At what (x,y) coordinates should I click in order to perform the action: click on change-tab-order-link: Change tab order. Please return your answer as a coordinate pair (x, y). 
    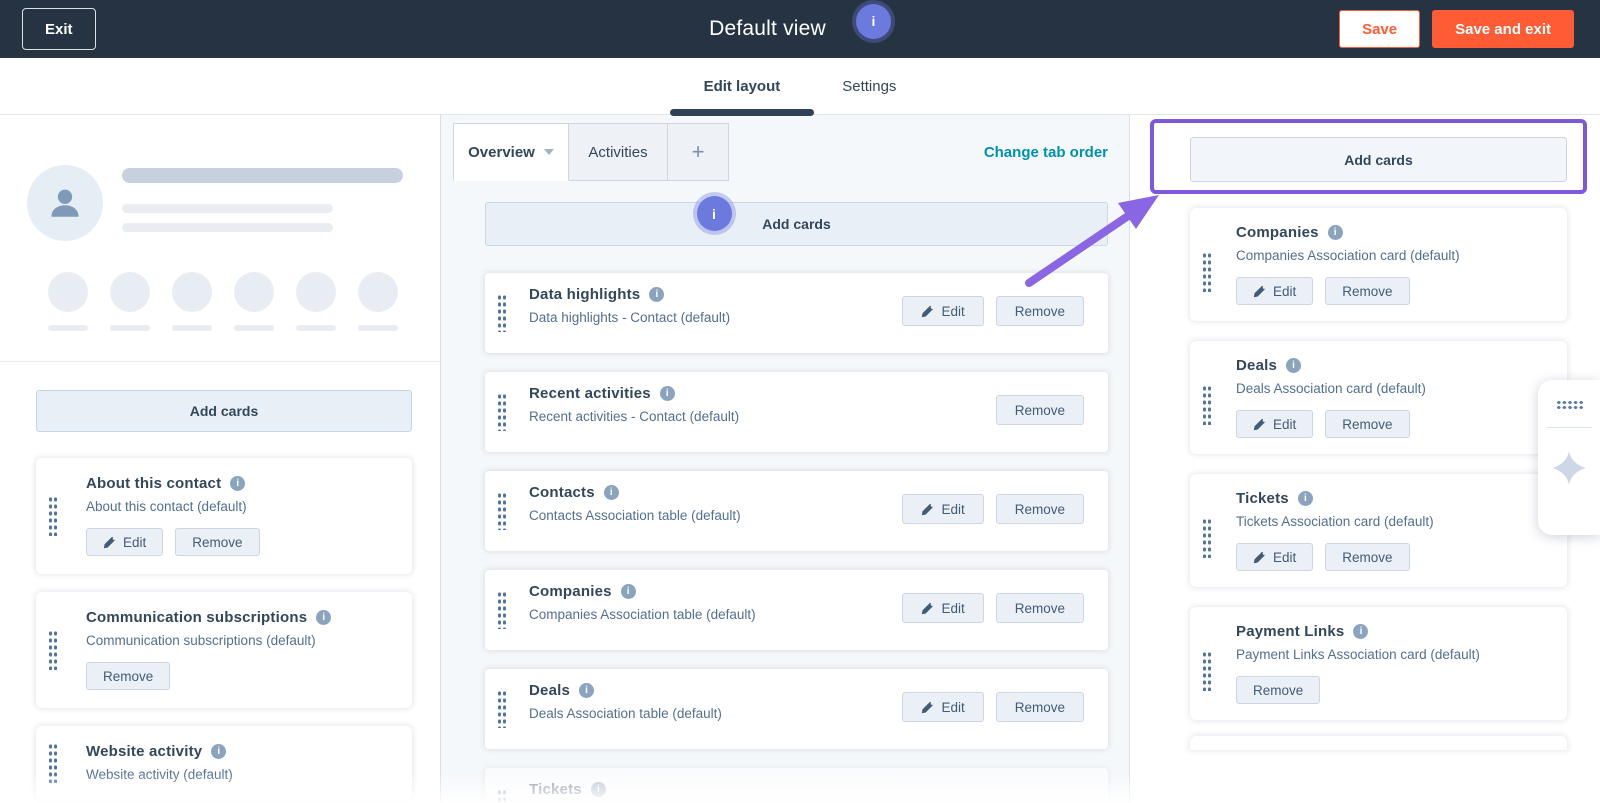
    Looking at the image, I should click on (1046, 152).